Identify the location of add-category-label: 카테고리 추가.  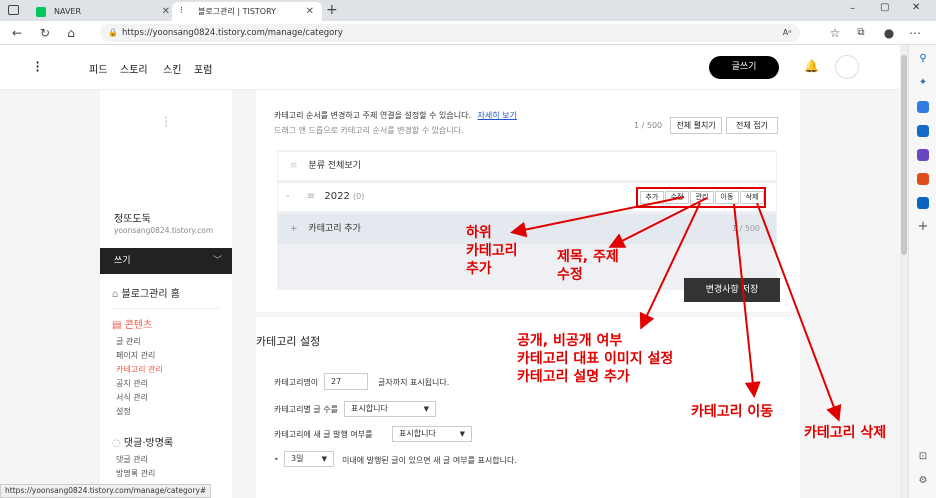
(334, 229).